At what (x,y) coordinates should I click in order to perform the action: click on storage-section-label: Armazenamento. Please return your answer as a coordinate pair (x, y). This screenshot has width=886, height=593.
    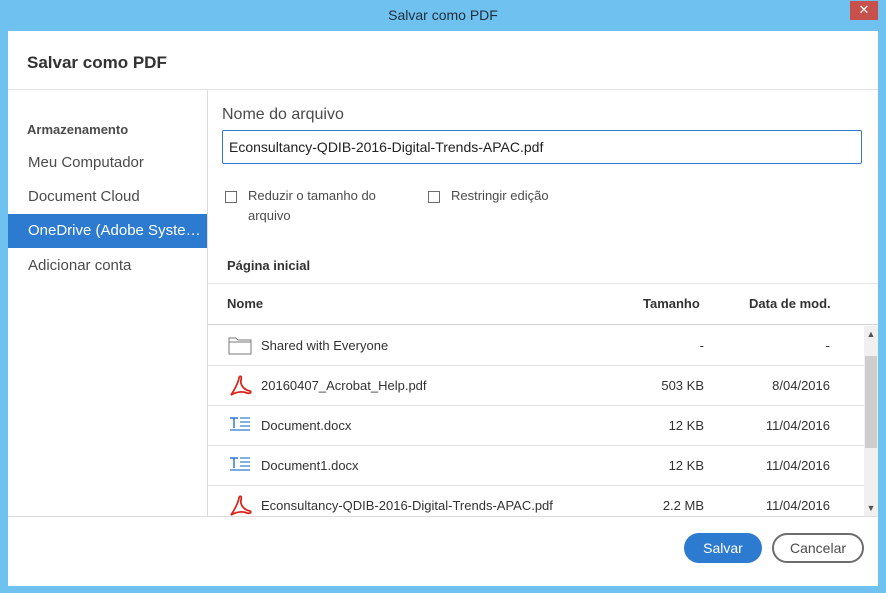
    Looking at the image, I should click on (78, 129).